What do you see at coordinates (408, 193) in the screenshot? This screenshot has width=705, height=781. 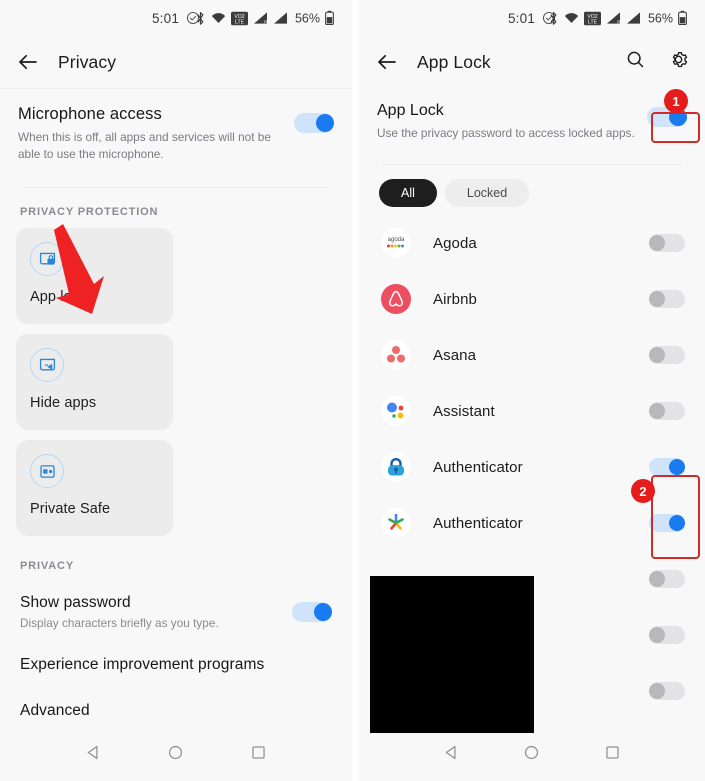 I see `chip-all: All` at bounding box center [408, 193].